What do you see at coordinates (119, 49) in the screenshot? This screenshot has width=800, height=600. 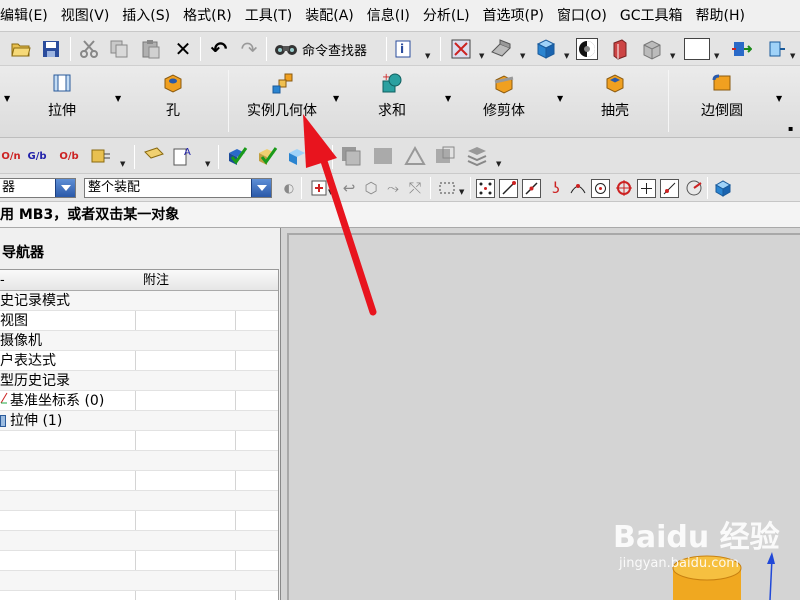 I see `copy-icon` at bounding box center [119, 49].